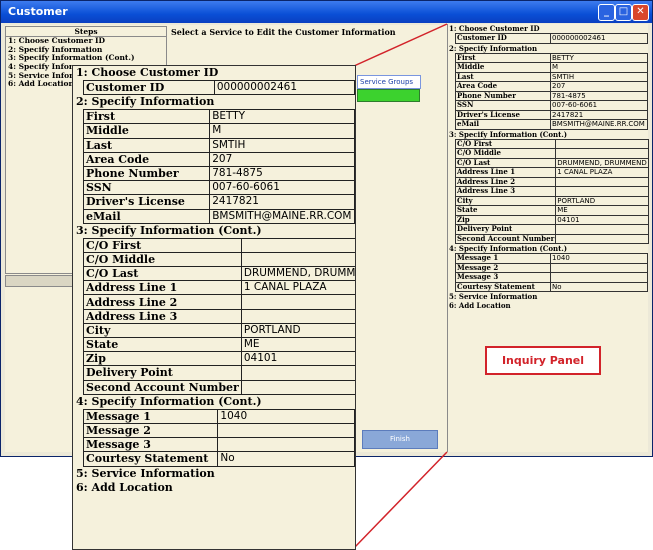  Describe the element at coordinates (282, 202) in the screenshot. I see `zoom-field-value: 2417821` at that location.